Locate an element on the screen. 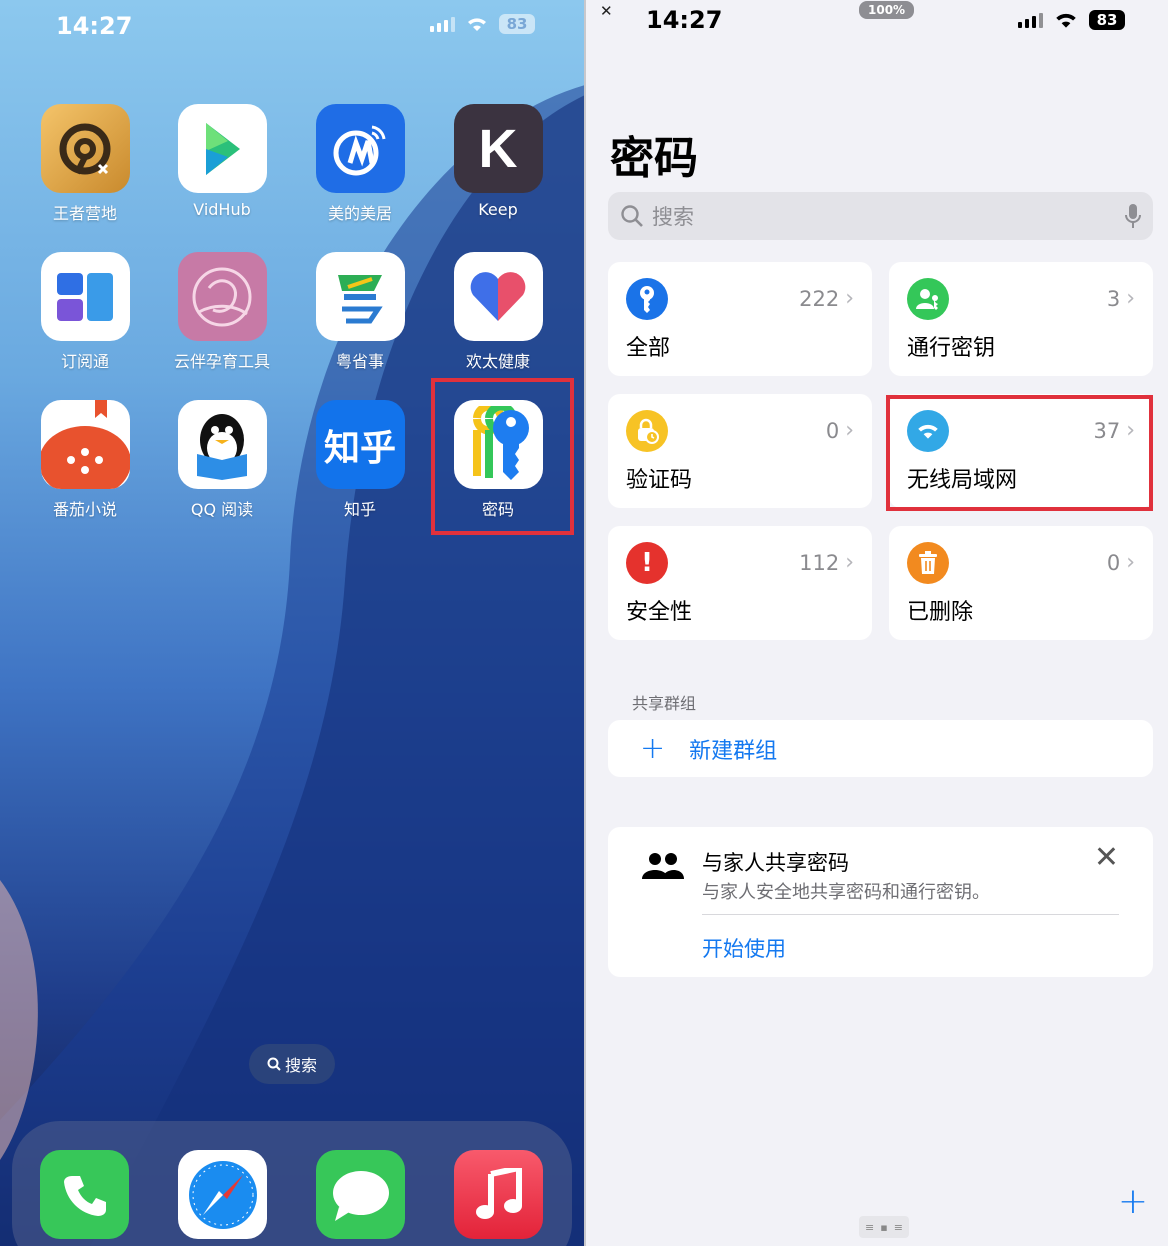 The height and width of the screenshot is (1246, 1168). app-heytap-health: 欢太健康 is located at coordinates (498, 312).